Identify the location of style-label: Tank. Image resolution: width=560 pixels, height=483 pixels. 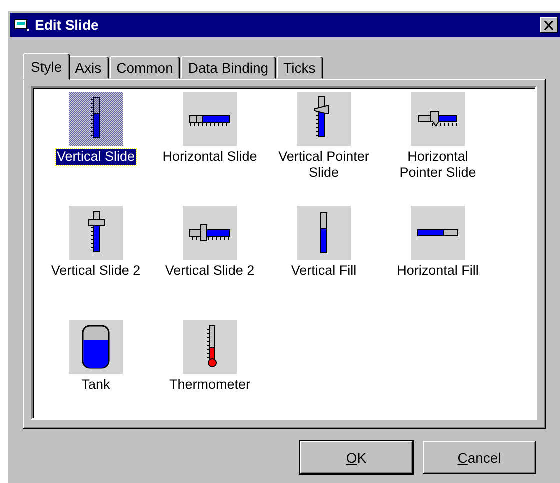
(96, 385).